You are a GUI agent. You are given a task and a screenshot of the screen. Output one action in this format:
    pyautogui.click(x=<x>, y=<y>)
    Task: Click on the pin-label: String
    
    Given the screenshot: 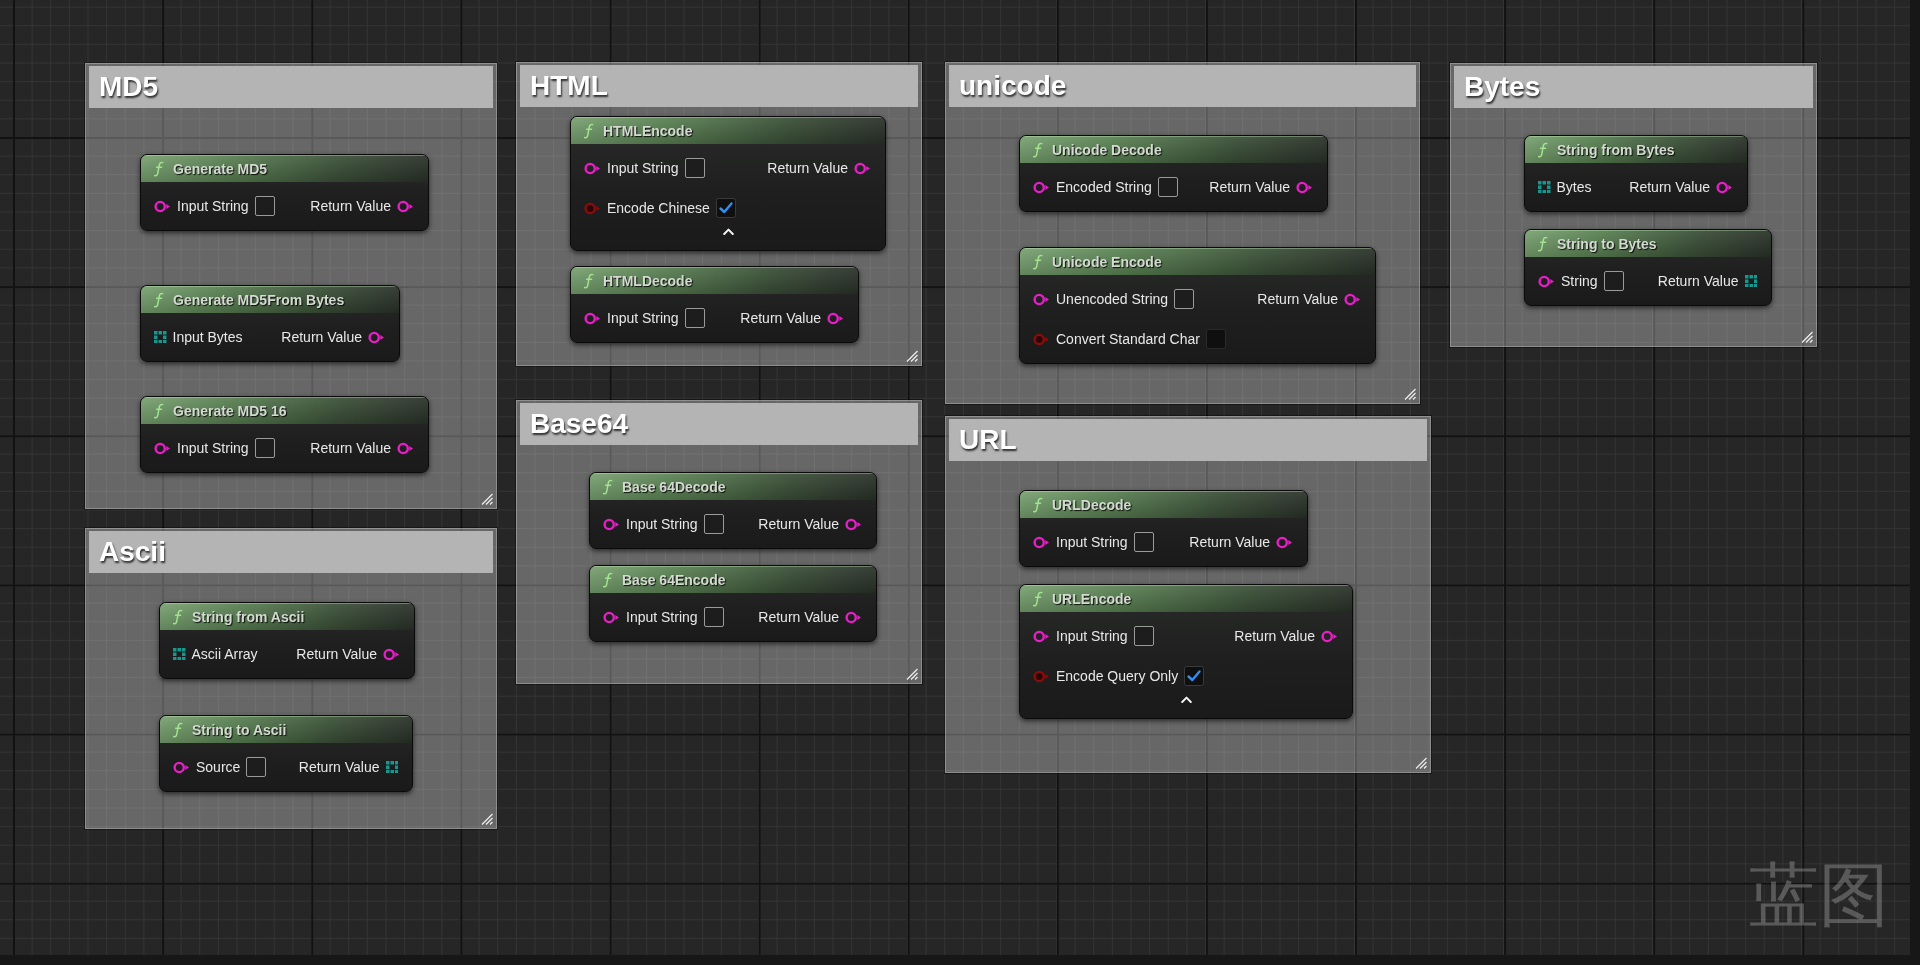 What is the action you would take?
    pyautogui.click(x=1579, y=281)
    